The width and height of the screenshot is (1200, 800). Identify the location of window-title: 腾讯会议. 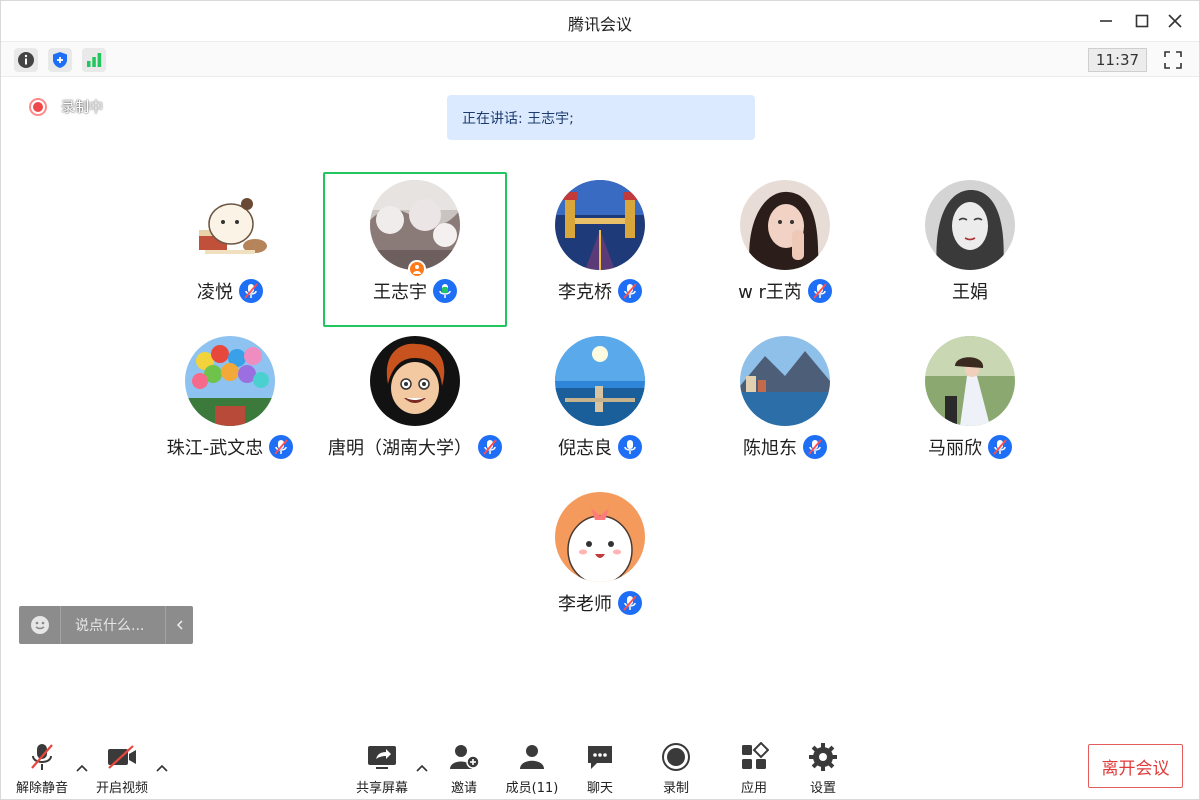
(599, 24).